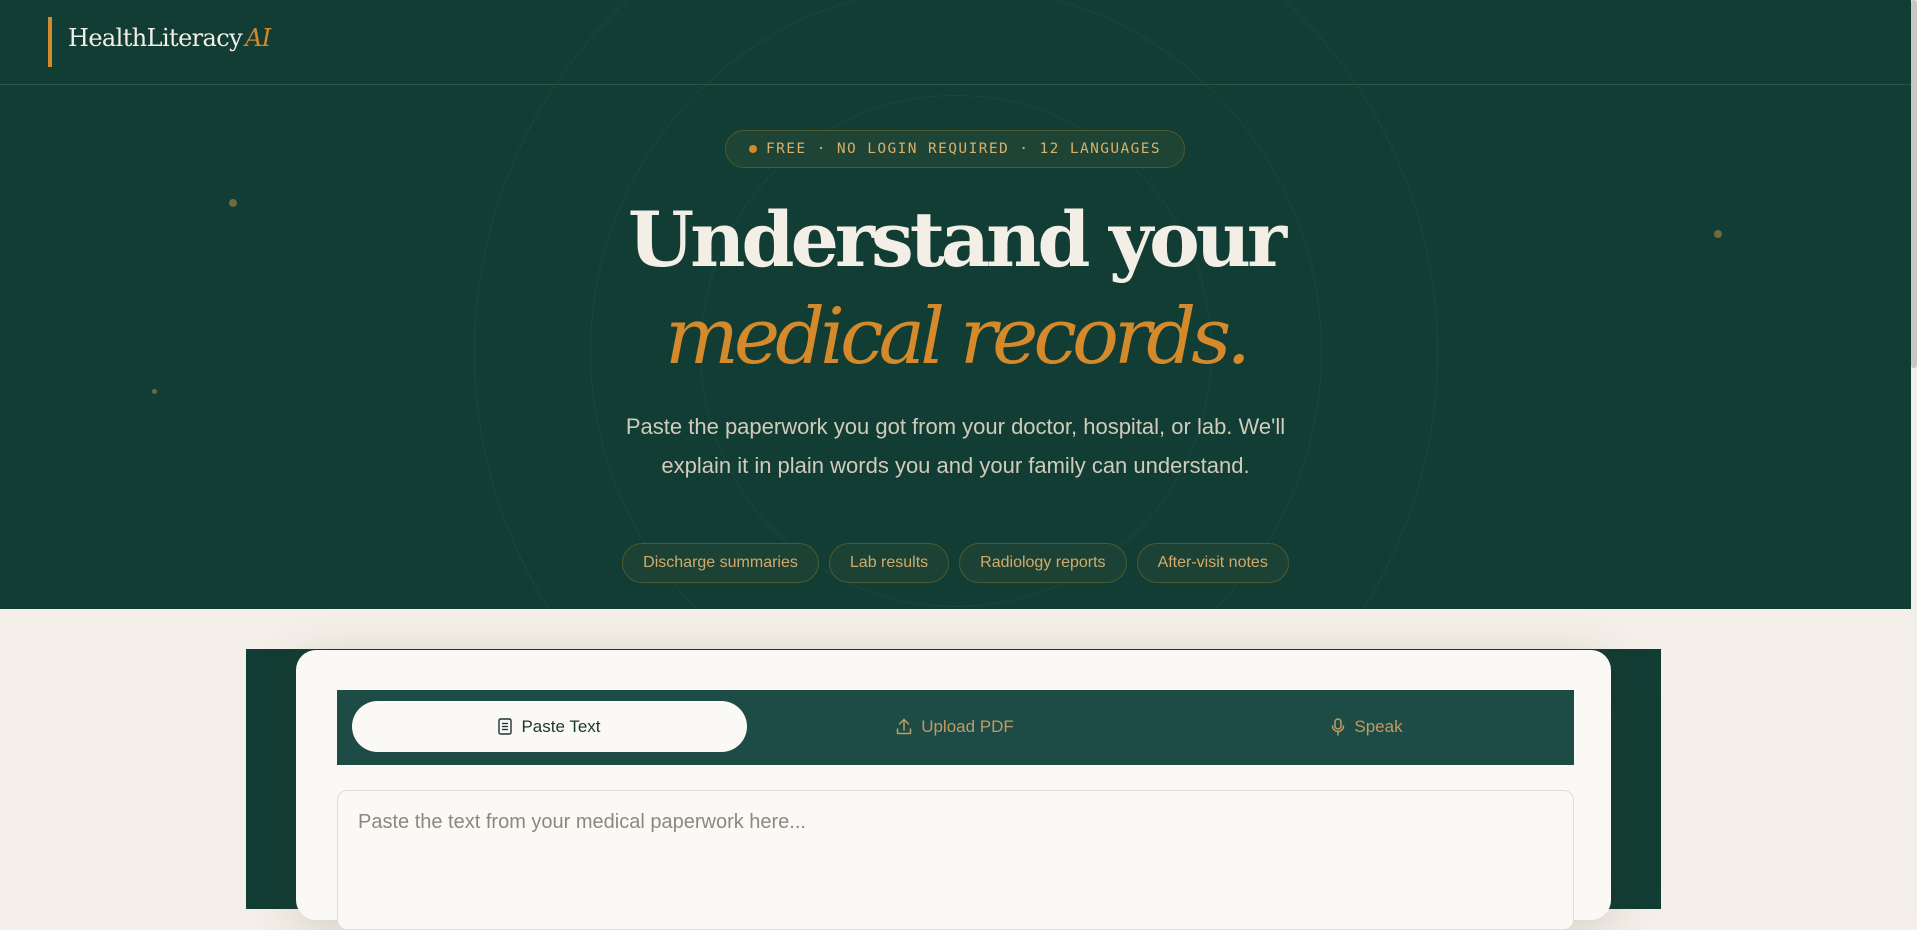  I want to click on logo-accent-text: AI, so click(258, 38).